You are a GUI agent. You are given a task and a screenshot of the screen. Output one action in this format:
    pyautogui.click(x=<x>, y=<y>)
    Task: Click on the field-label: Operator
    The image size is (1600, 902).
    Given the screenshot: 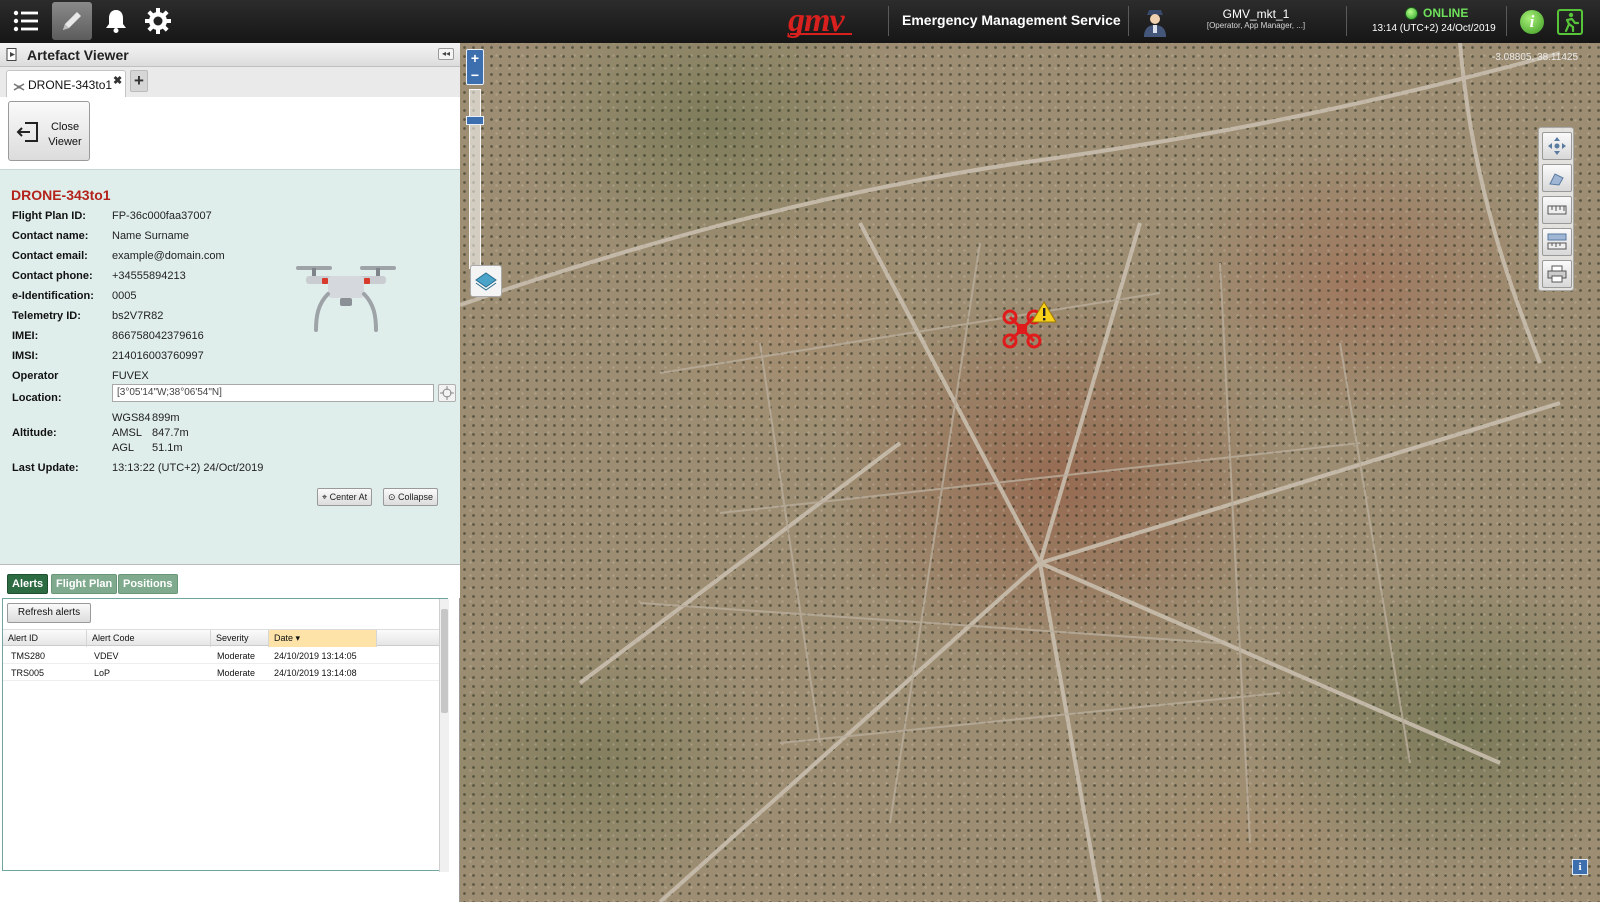 What is the action you would take?
    pyautogui.click(x=35, y=376)
    